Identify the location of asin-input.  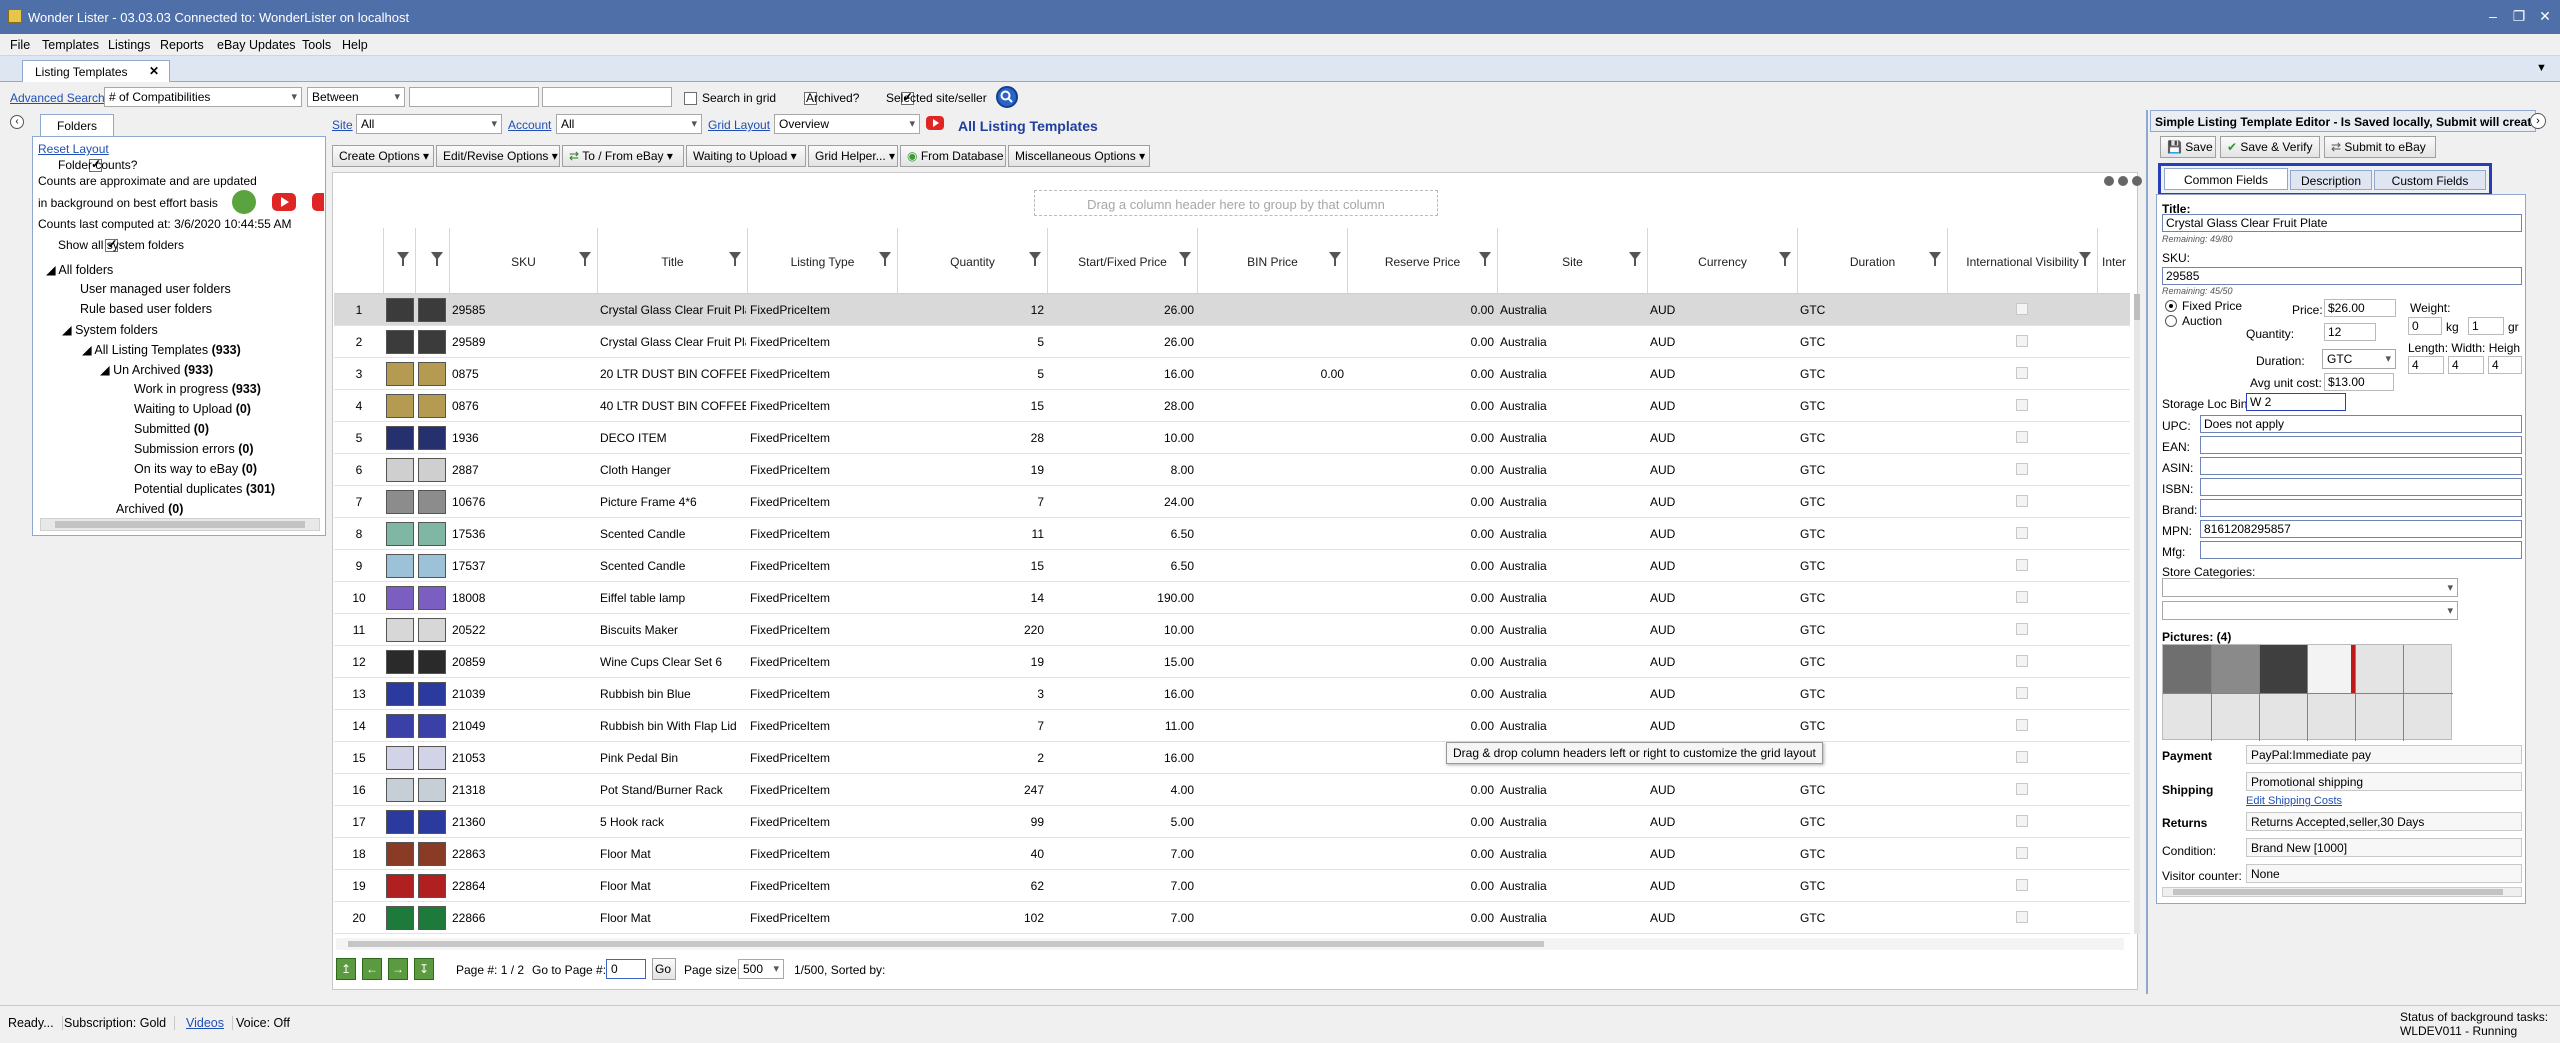
(2361, 466).